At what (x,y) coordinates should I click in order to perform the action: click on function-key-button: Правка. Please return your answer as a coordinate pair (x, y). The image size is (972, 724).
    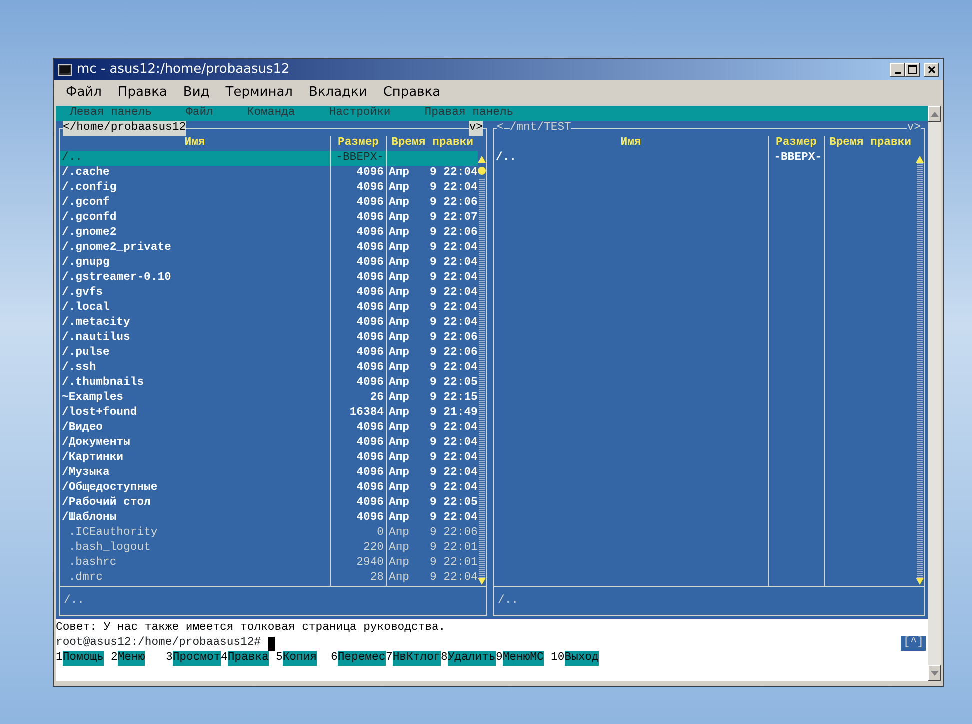
    Looking at the image, I should click on (248, 658).